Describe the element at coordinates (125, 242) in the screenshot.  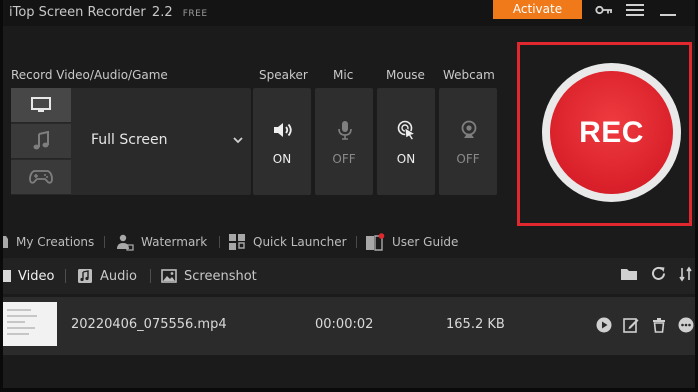
I see `watermark-icon` at that location.